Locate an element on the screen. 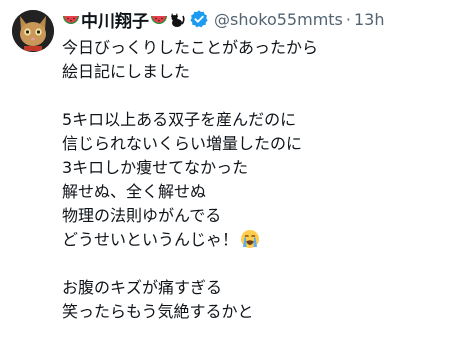 This screenshot has height=342, width=450. tweet-line: 解せぬ、全く解せぬ is located at coordinates (134, 191).